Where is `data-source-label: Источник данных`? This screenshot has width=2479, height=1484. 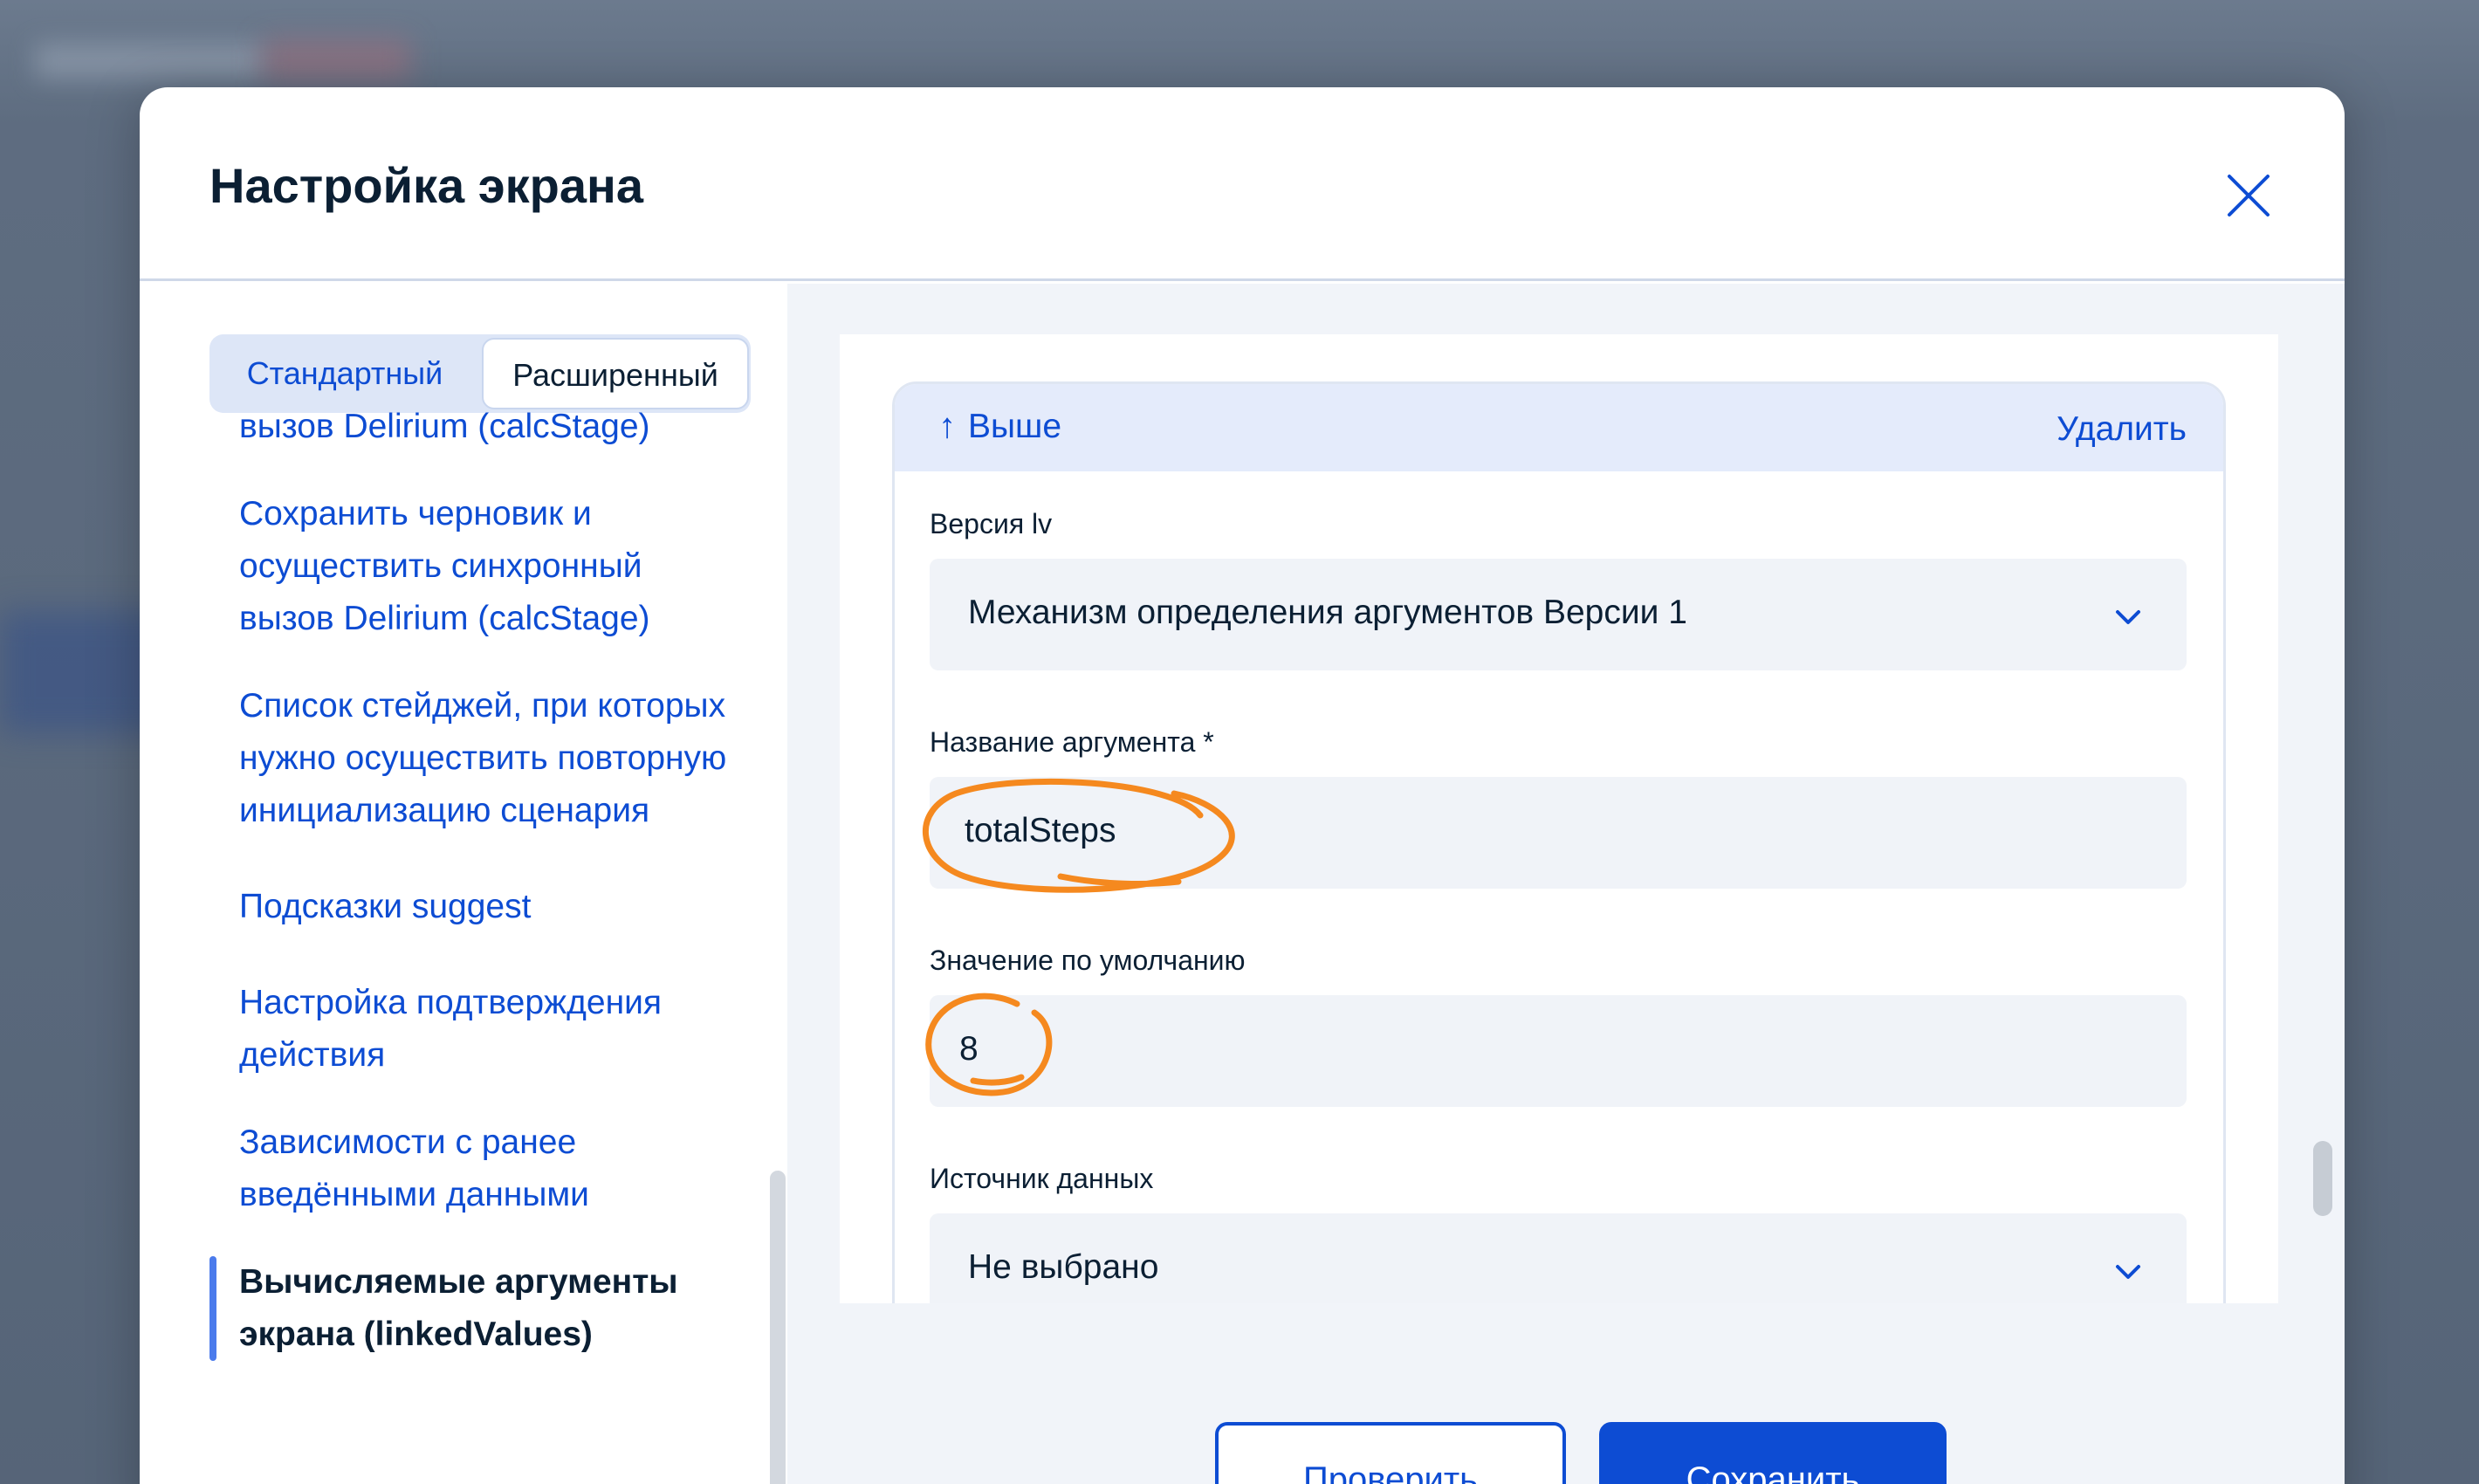
data-source-label: Источник данных is located at coordinates (1042, 1178).